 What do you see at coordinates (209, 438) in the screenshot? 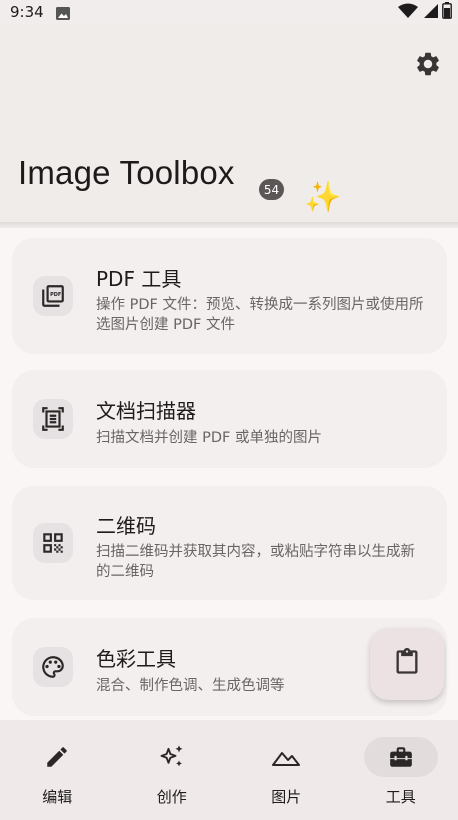
I see `tool-description: 扫描文档并创建 PDF 或单独的图片` at bounding box center [209, 438].